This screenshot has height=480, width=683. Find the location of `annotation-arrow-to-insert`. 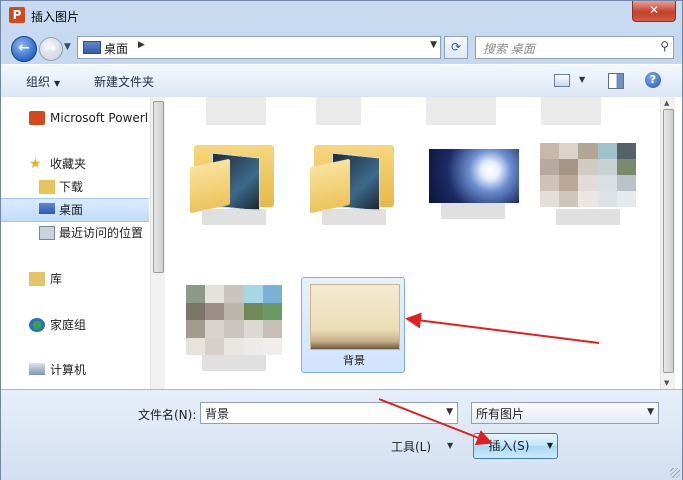

annotation-arrow-to-insert is located at coordinates (435, 422).